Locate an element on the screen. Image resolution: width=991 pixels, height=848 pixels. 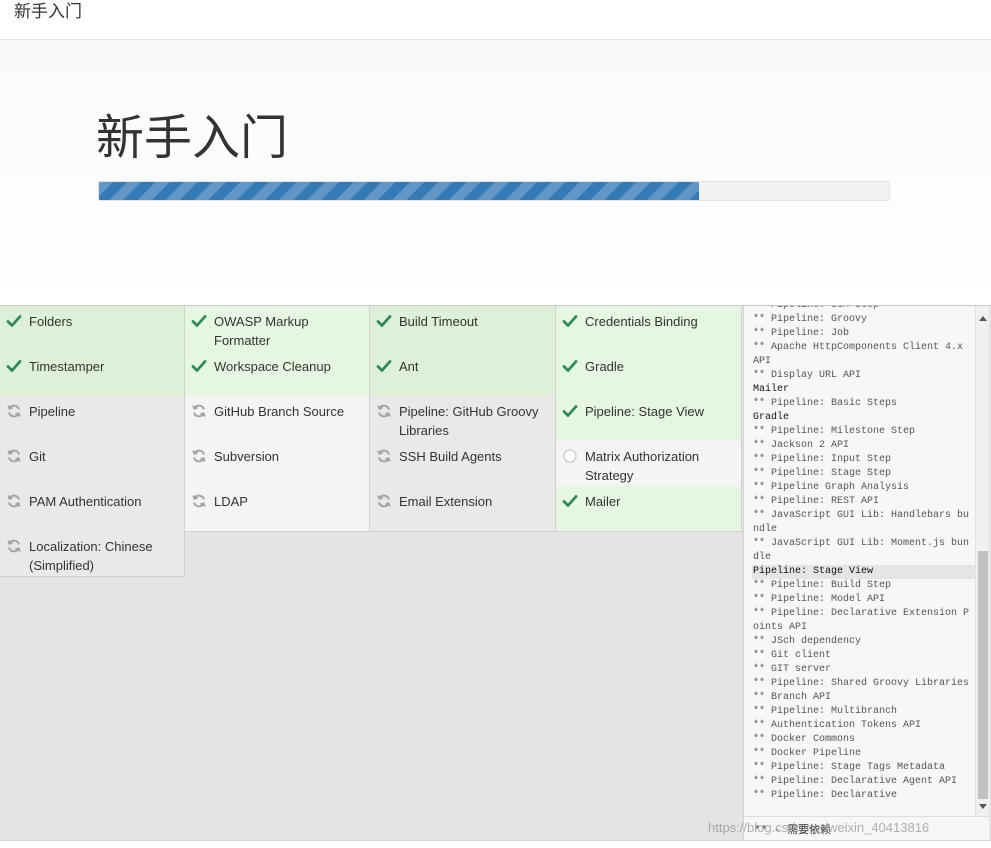
plugin-item: Credentials Binding is located at coordinates (649, 329).